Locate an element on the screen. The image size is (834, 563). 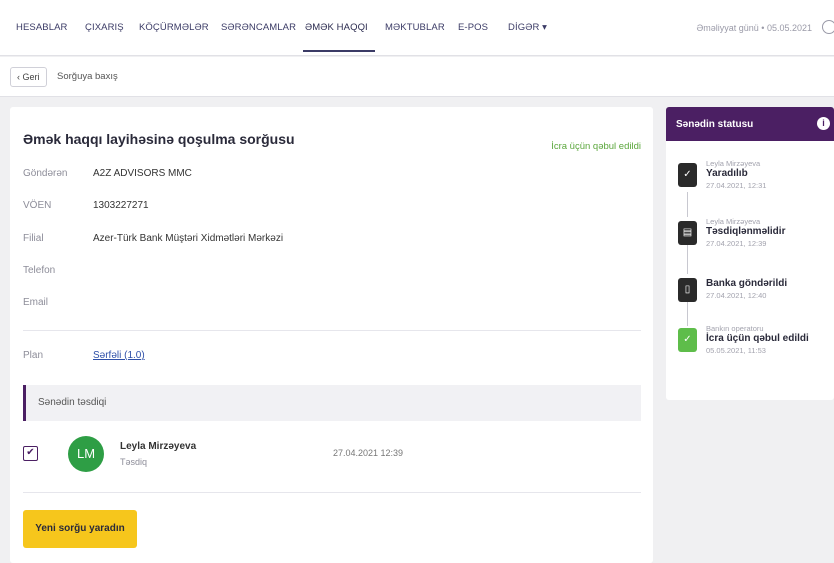
new-request-button: Yeni sorğu yaradın is located at coordinates (80, 529).